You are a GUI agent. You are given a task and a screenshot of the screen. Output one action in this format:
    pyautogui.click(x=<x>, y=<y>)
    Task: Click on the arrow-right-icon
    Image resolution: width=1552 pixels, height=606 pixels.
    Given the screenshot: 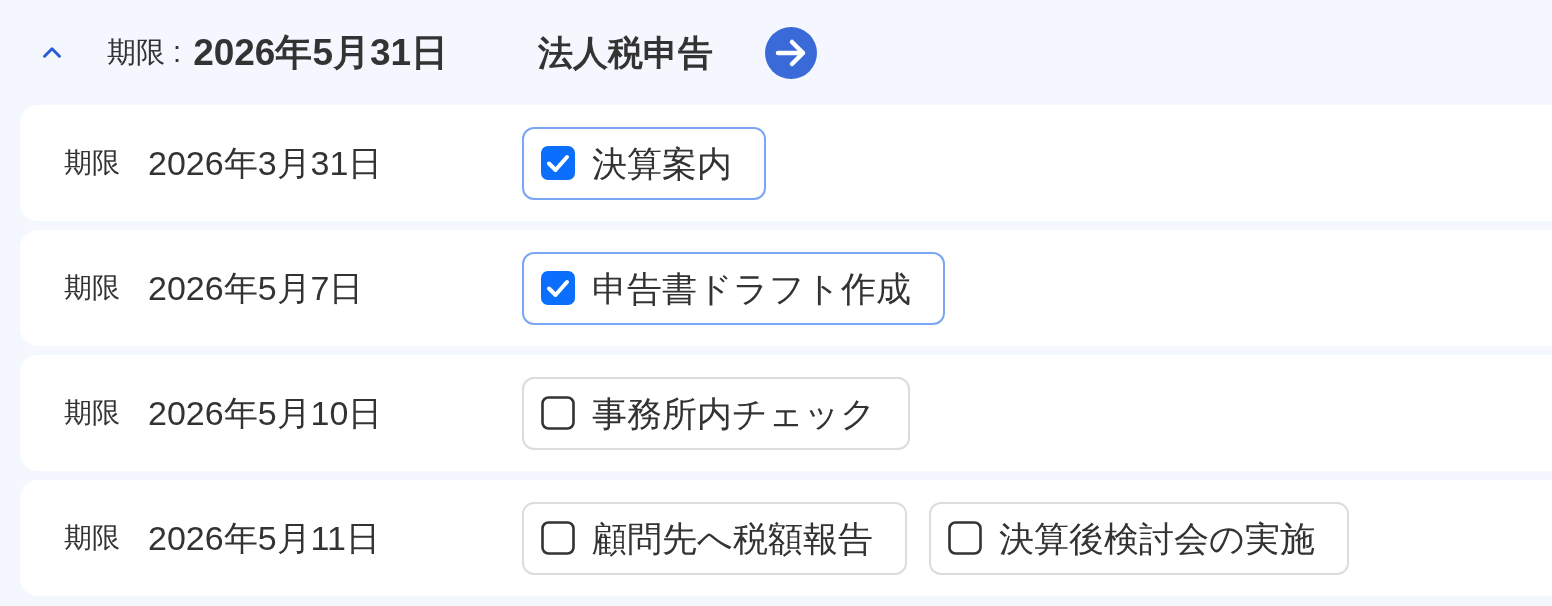 What is the action you would take?
    pyautogui.click(x=791, y=52)
    